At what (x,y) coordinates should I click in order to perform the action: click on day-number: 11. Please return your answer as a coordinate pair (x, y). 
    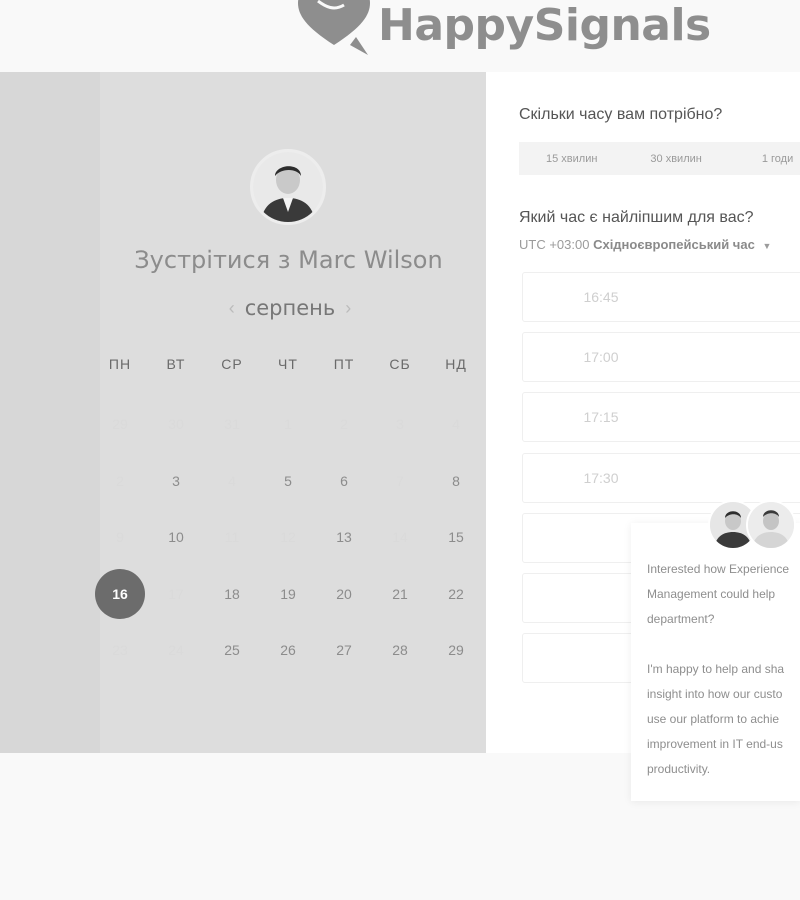
    Looking at the image, I should click on (232, 537).